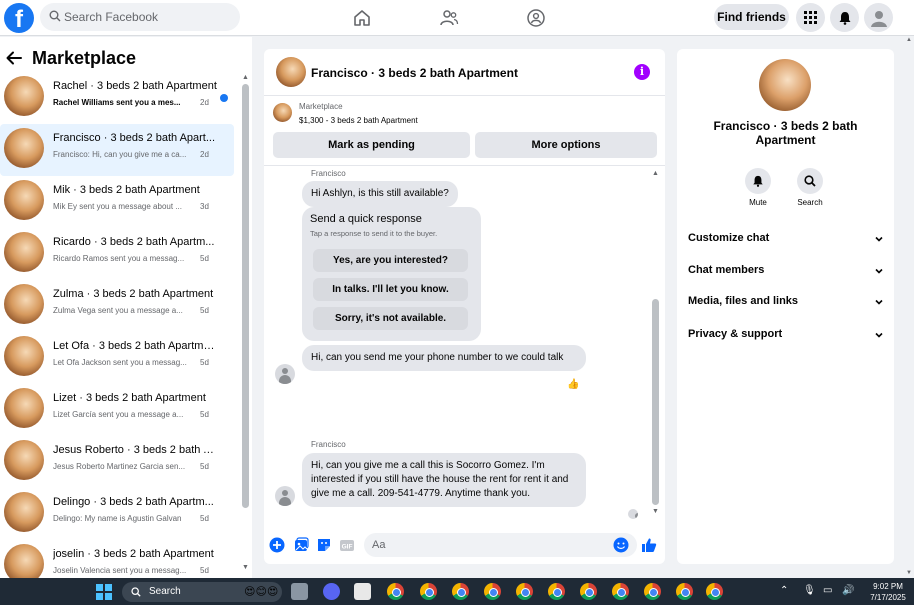 This screenshot has width=914, height=605. What do you see at coordinates (136, 592) in the screenshot?
I see `search-icon` at bounding box center [136, 592].